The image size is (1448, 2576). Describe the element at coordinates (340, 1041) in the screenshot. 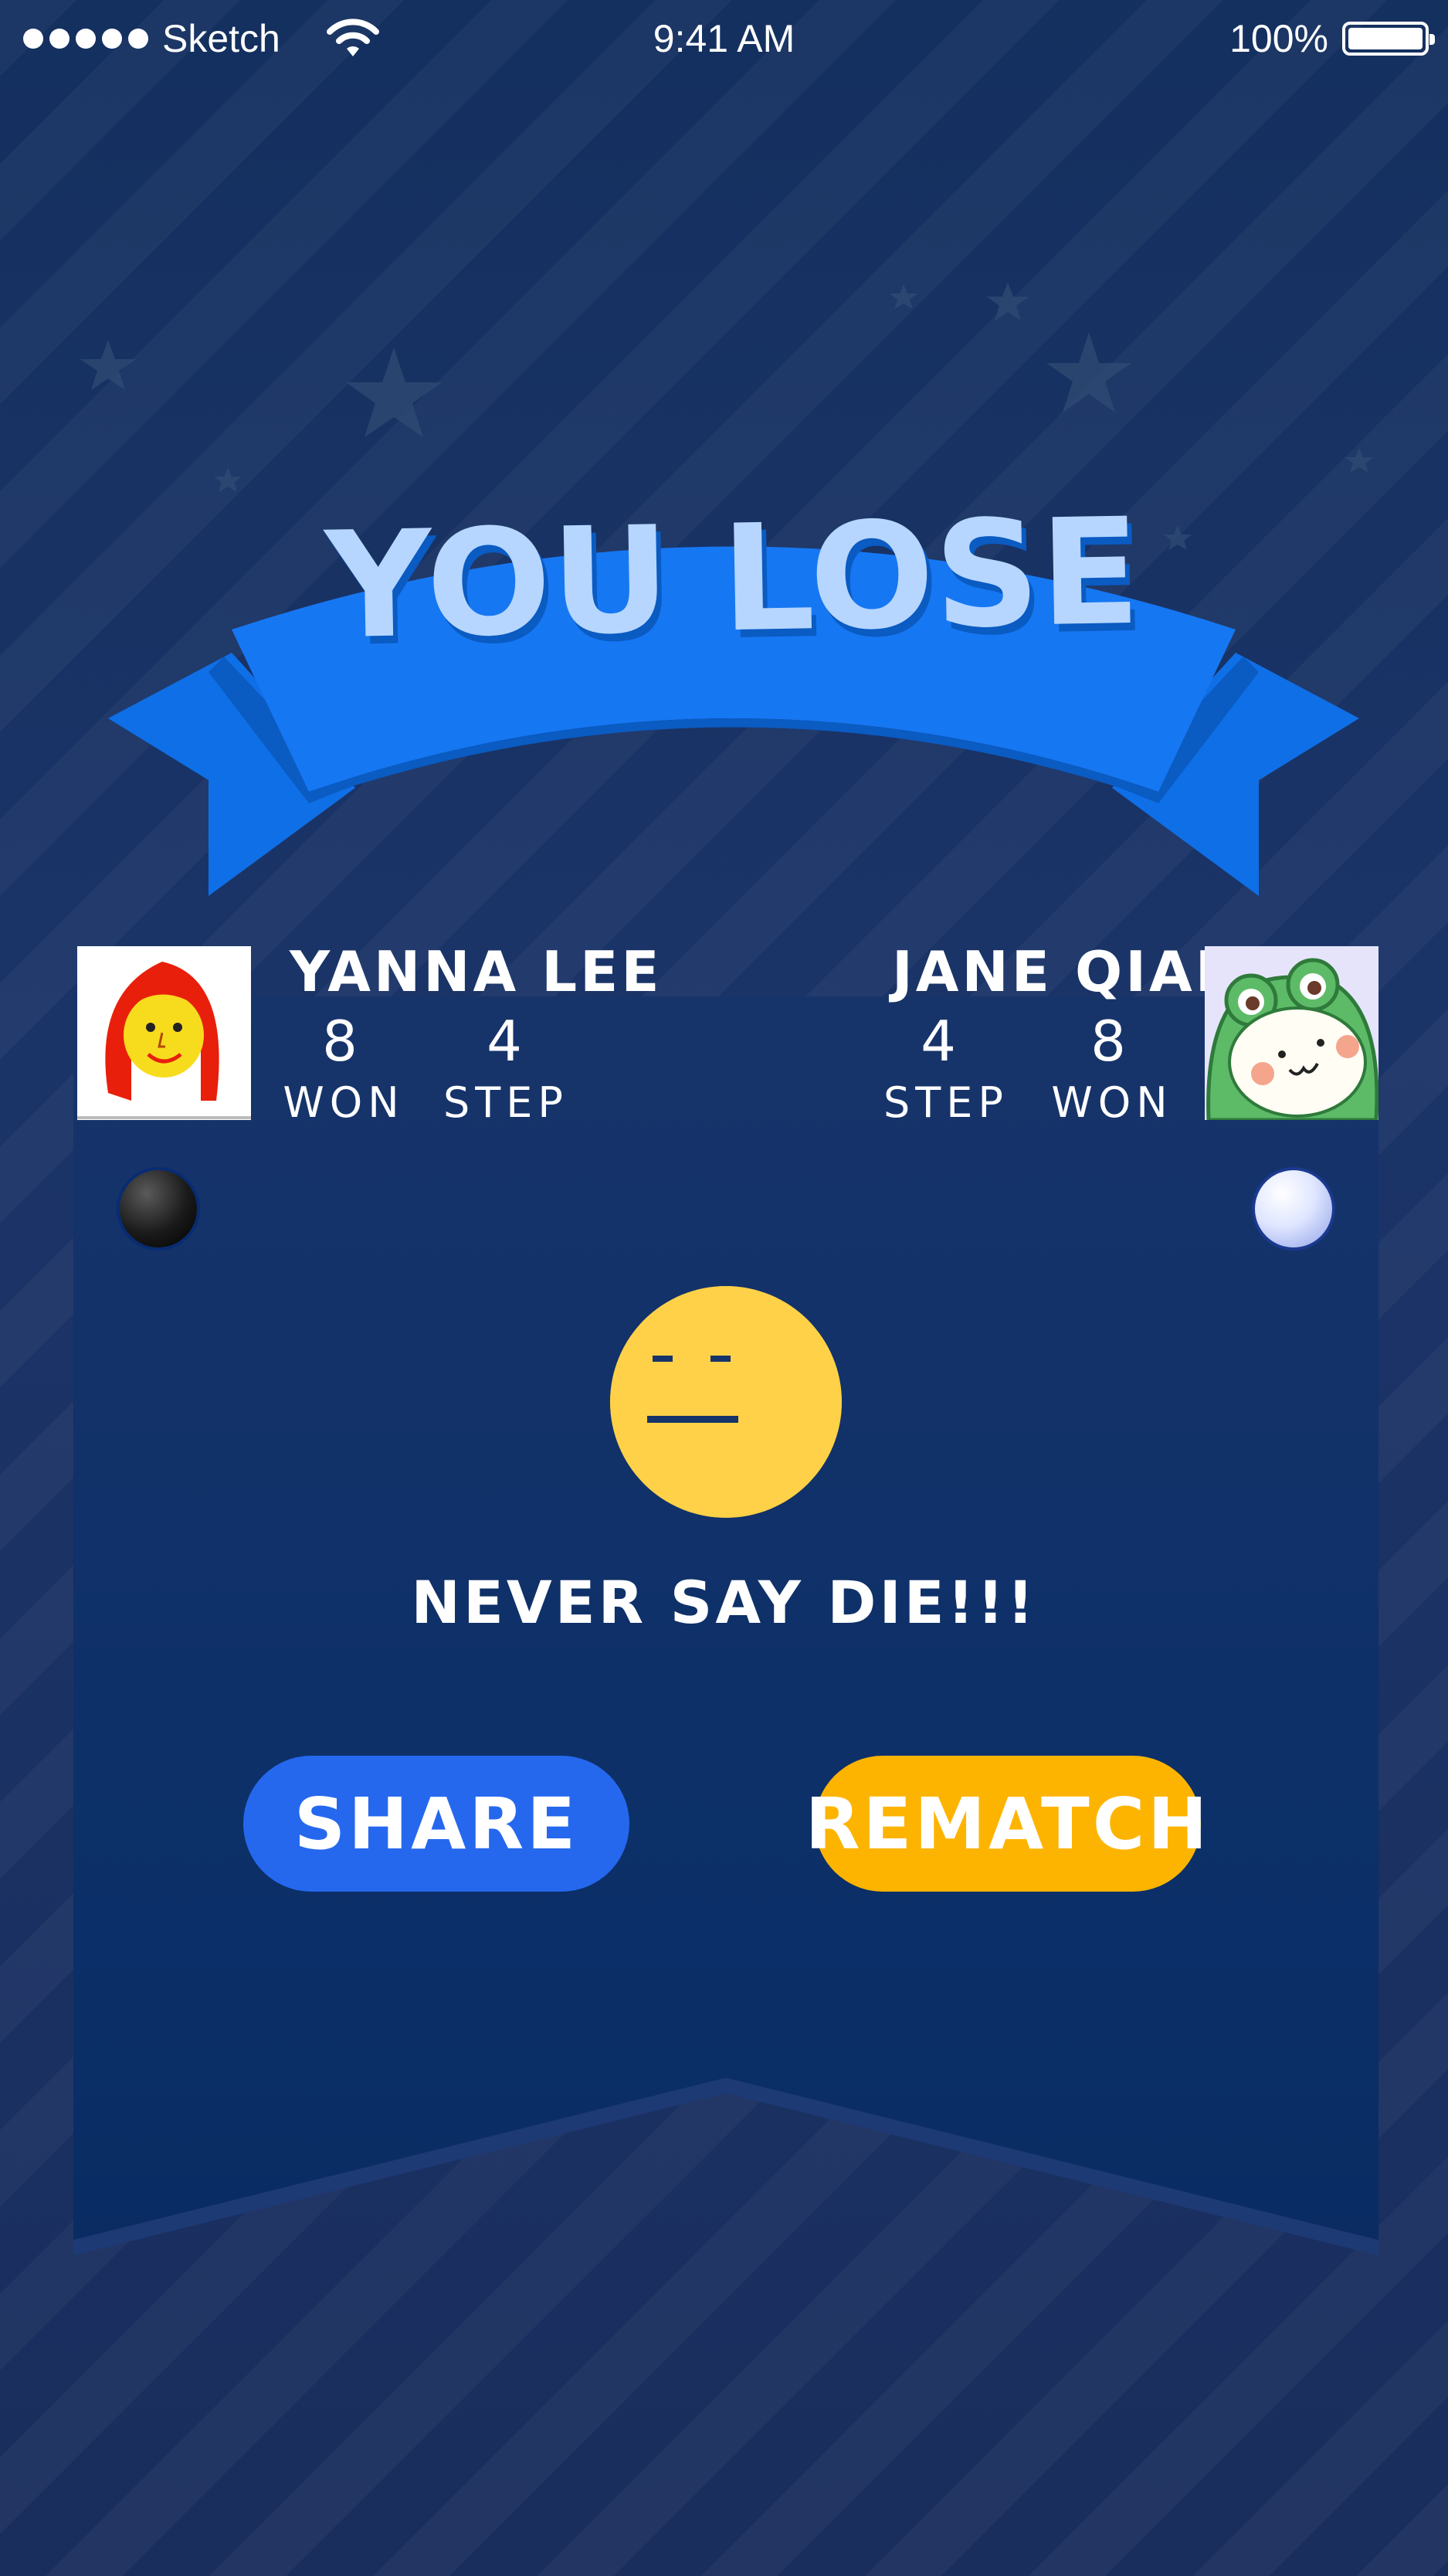

I see `left-won-value: 8` at that location.